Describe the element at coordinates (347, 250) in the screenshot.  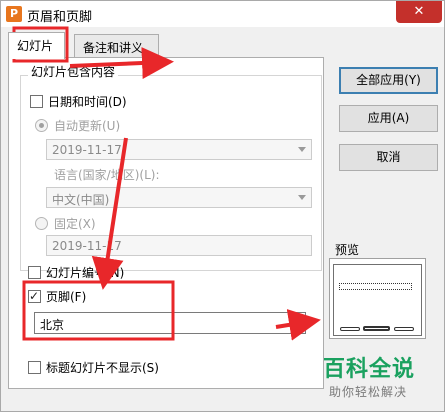
I see `preview-label: 预览` at that location.